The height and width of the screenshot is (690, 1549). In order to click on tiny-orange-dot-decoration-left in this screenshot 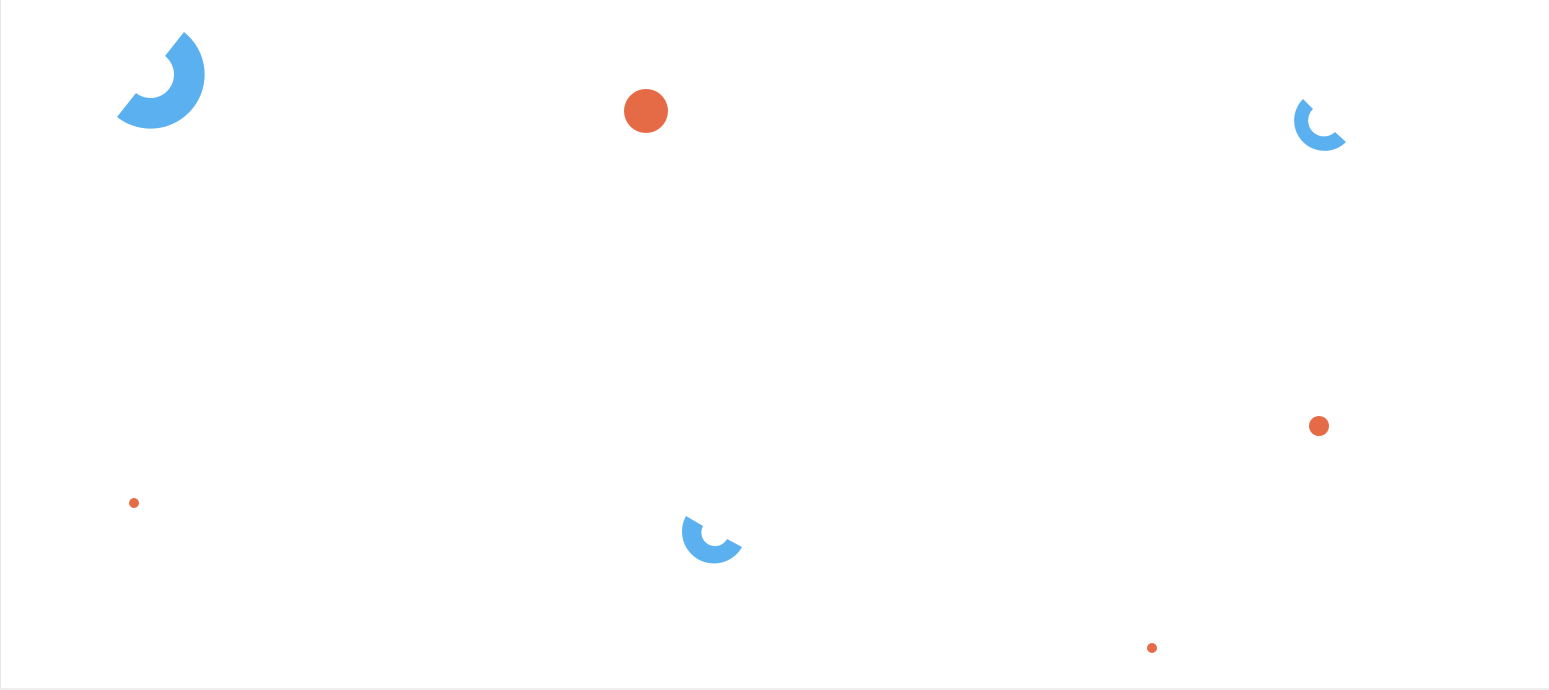, I will do `click(134, 503)`.